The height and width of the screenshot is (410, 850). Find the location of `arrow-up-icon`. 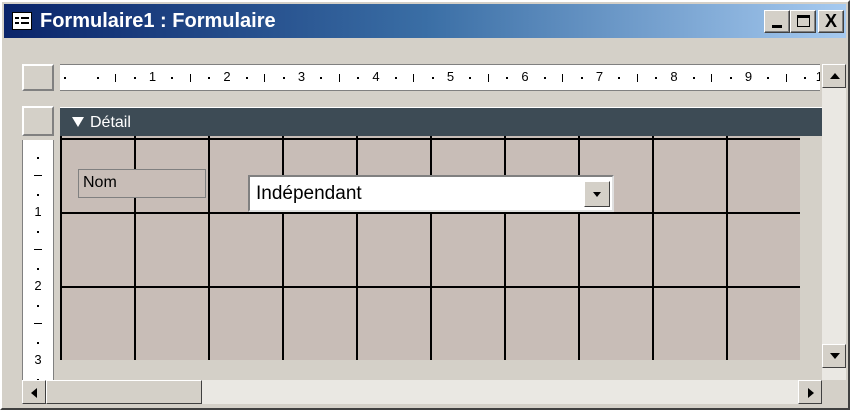

arrow-up-icon is located at coordinates (835, 76).